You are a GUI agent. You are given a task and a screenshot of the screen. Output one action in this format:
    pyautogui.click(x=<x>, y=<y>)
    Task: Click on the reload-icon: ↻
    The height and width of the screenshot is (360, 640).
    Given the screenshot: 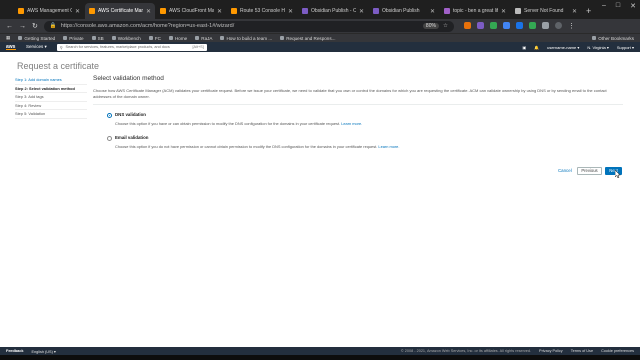 What is the action you would take?
    pyautogui.click(x=35, y=26)
    